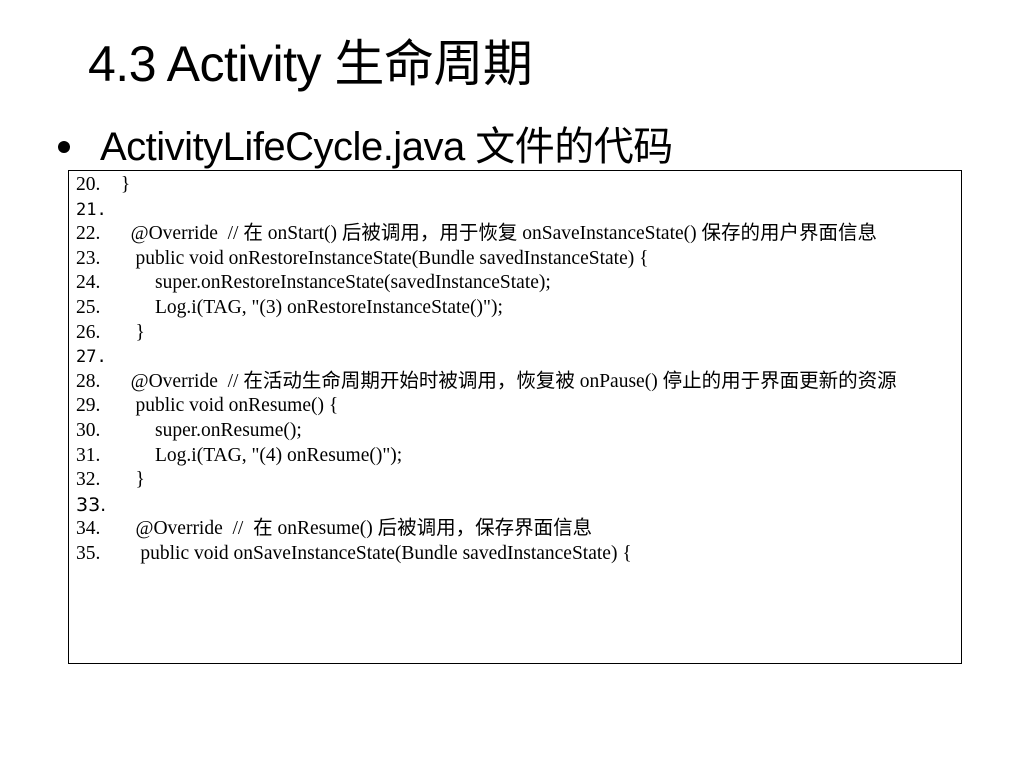 The image size is (1024, 768). What do you see at coordinates (88, 381) in the screenshot?
I see `line-number: 28.` at bounding box center [88, 381].